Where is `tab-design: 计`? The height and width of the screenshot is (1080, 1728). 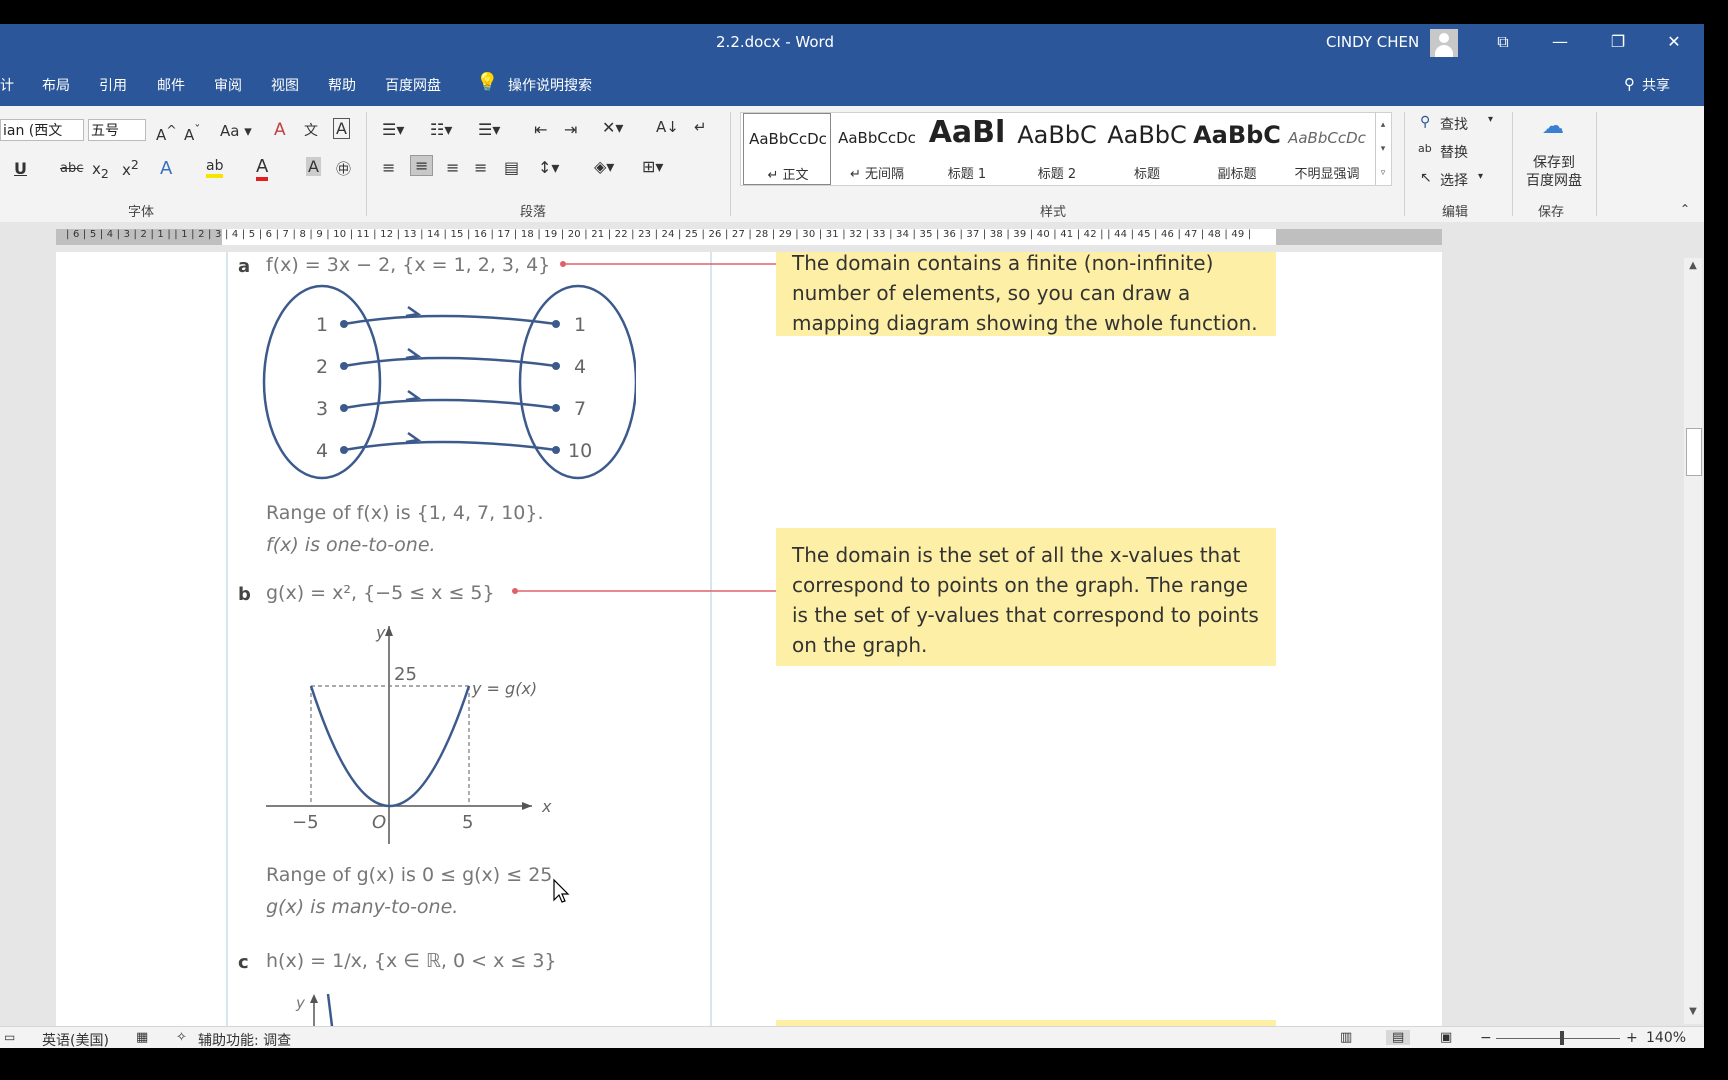
tab-design: 计 is located at coordinates (7, 85).